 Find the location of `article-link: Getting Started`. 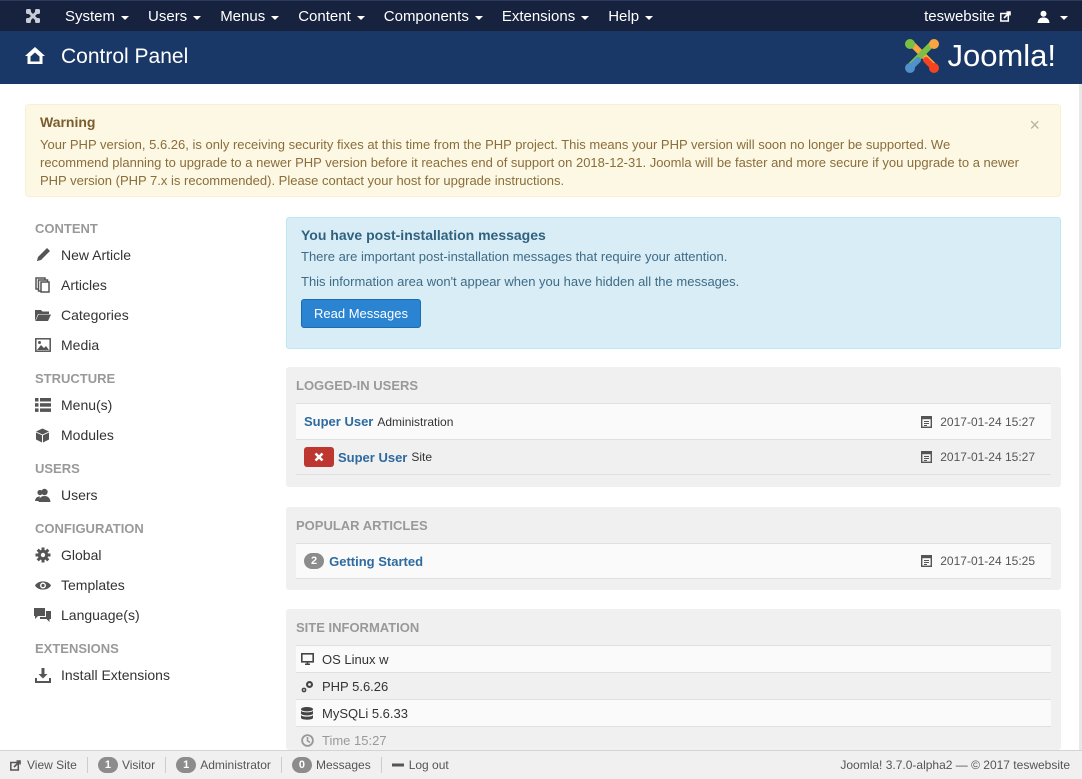

article-link: Getting Started is located at coordinates (376, 561).